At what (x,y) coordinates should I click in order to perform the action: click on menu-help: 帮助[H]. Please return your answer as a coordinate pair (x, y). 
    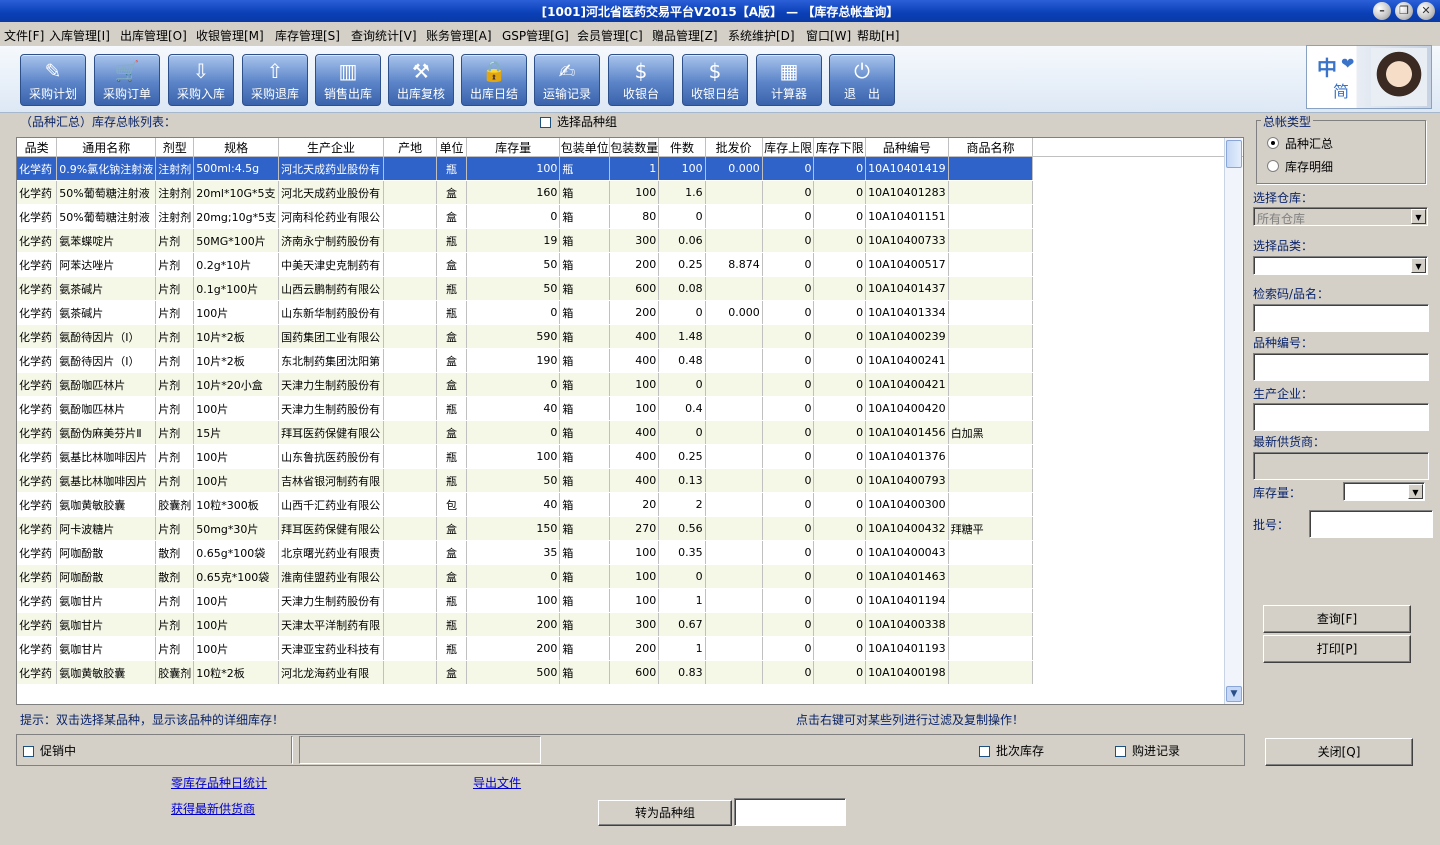
    Looking at the image, I should click on (878, 35).